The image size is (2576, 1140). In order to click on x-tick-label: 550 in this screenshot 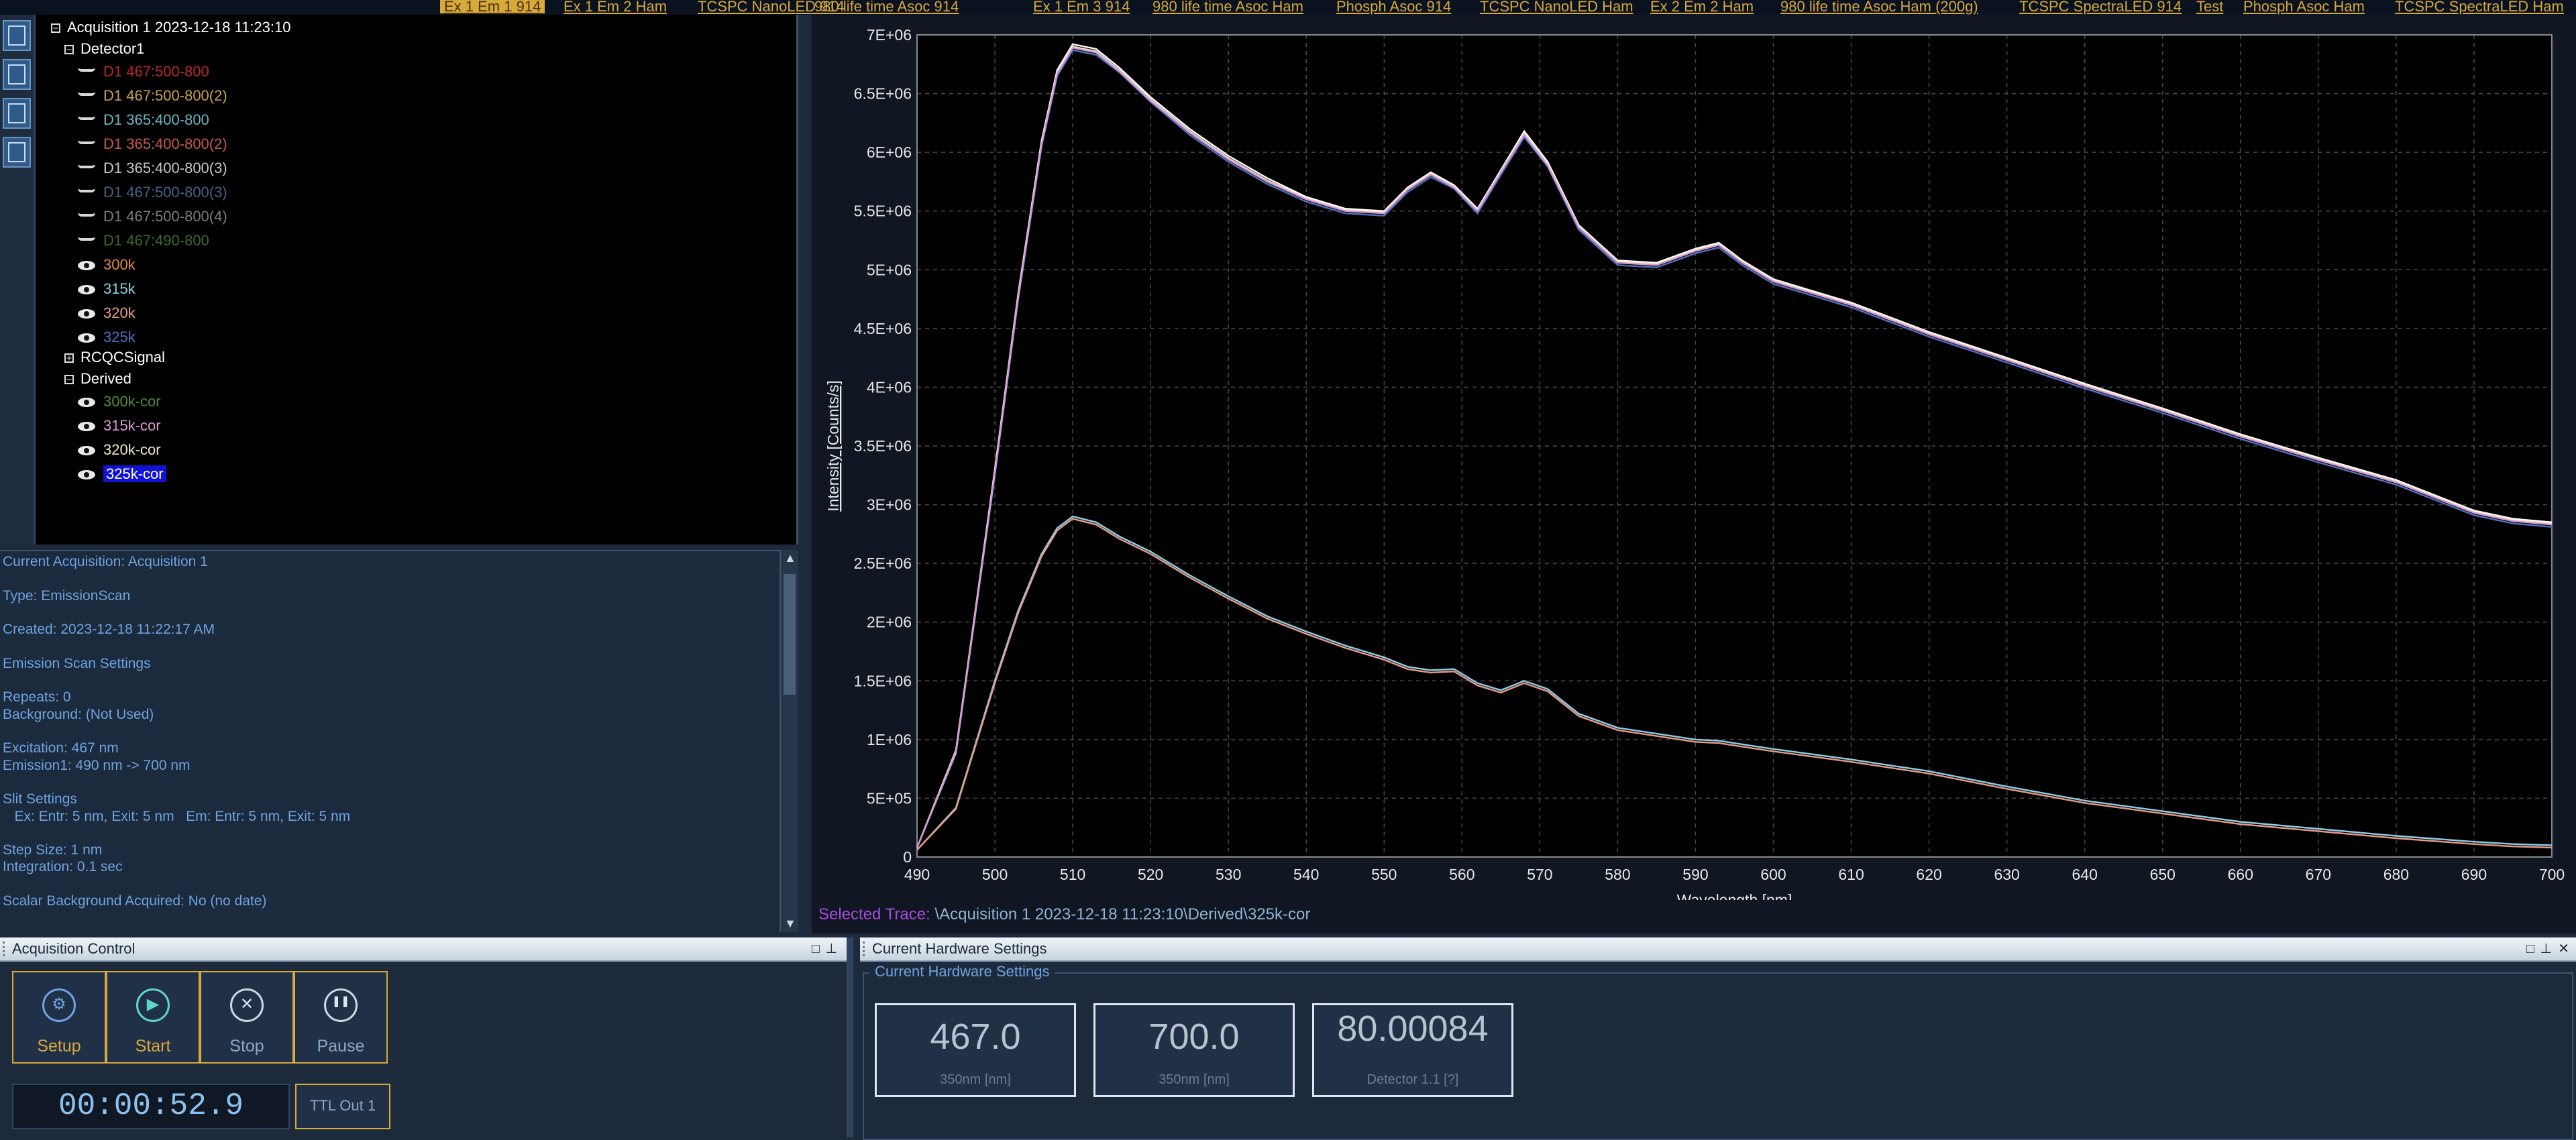, I will do `click(1384, 874)`.